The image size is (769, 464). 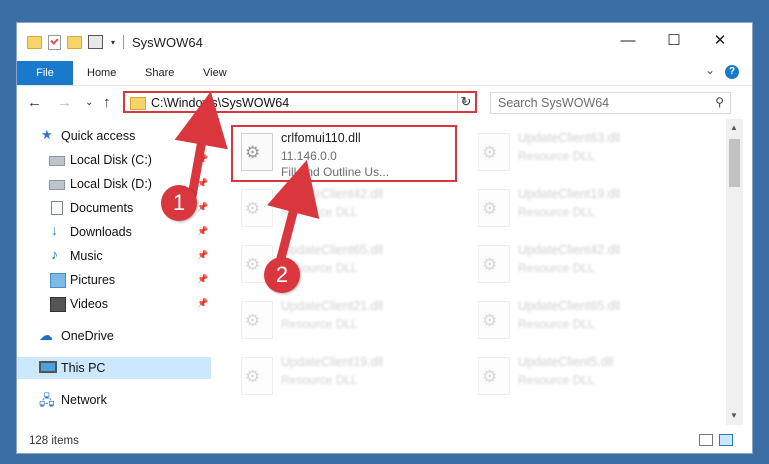 What do you see at coordinates (58, 304) in the screenshot?
I see `videos-icon` at bounding box center [58, 304].